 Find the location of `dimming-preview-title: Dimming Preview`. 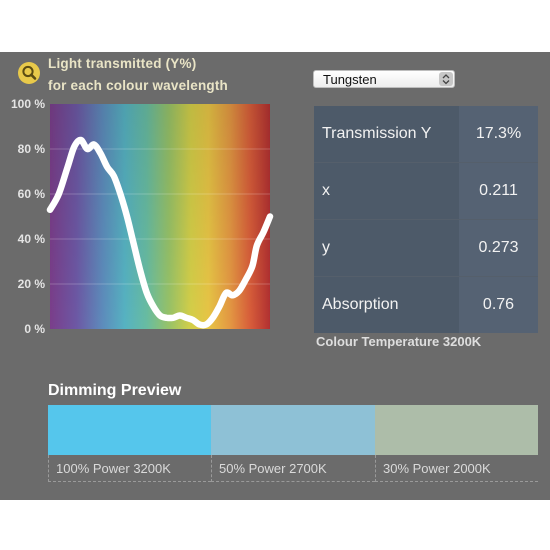

dimming-preview-title: Dimming Preview is located at coordinates (115, 390).